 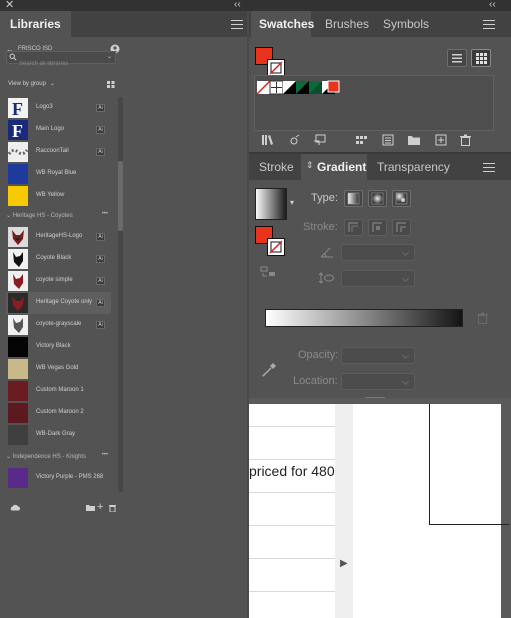 I want to click on tab-gradient: ⇕ Gradient, so click(x=334, y=167).